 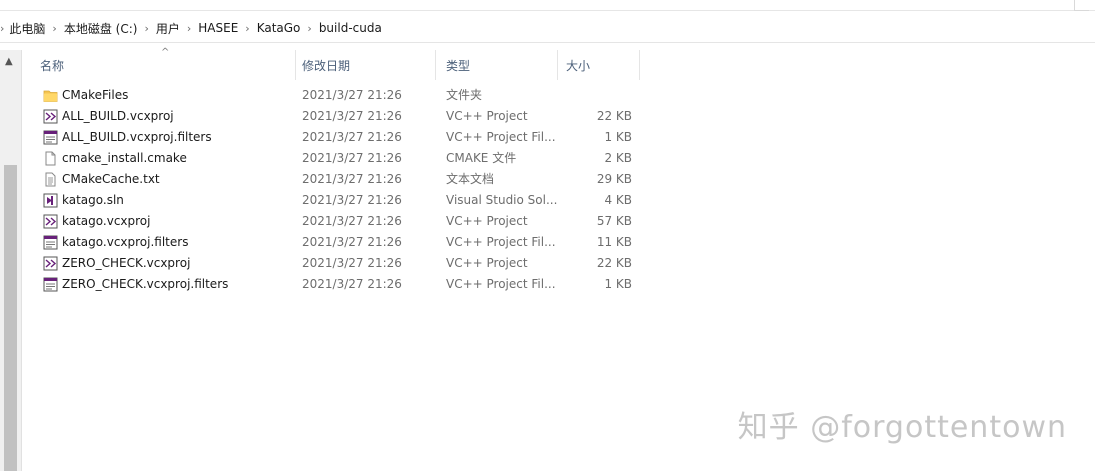 What do you see at coordinates (1081, 5) in the screenshot?
I see `ribbon-corner` at bounding box center [1081, 5].